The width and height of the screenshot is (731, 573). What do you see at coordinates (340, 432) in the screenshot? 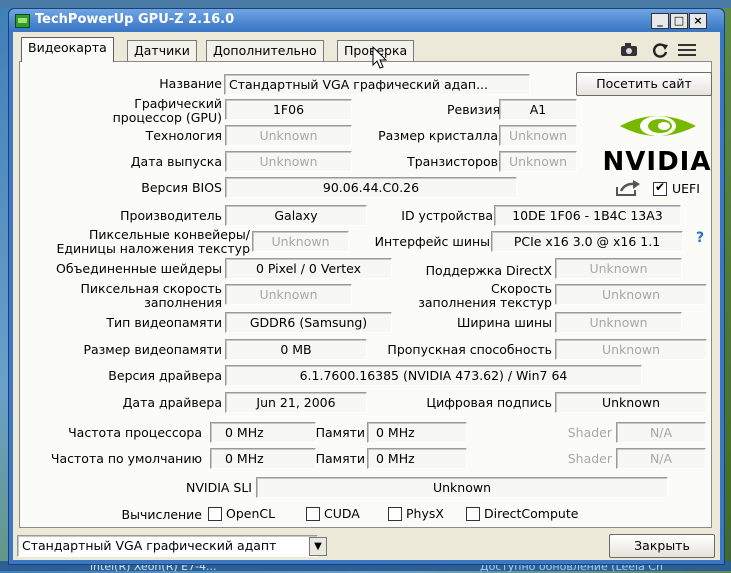
I see `memory-clock-label: Памяти` at bounding box center [340, 432].